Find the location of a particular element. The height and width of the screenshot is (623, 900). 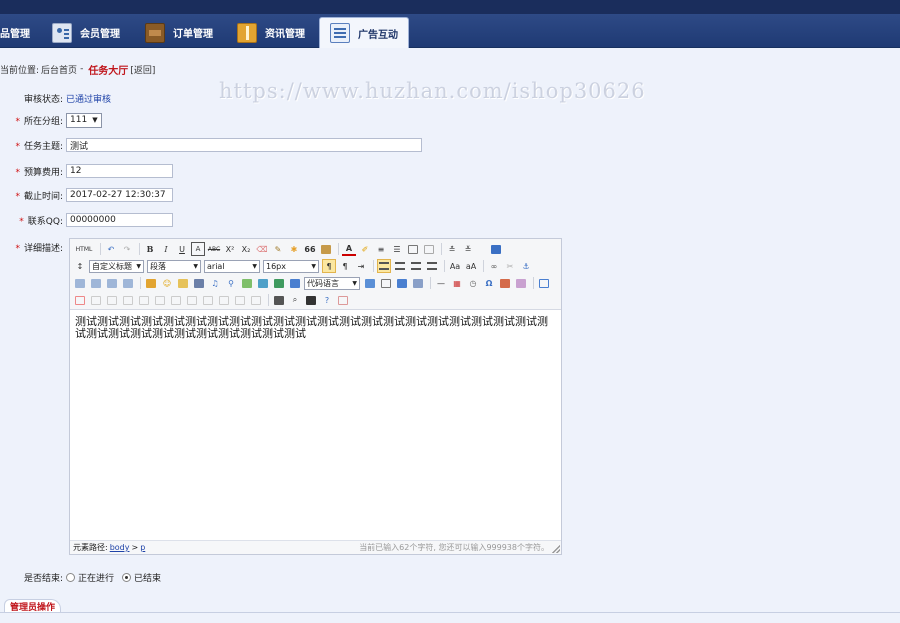

anchor-icon: ⚓ is located at coordinates (526, 266).